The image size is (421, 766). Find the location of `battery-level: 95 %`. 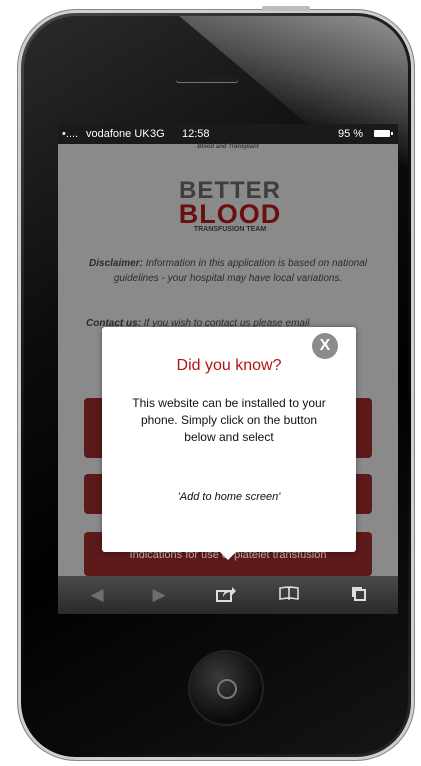

battery-level: 95 % is located at coordinates (351, 134).